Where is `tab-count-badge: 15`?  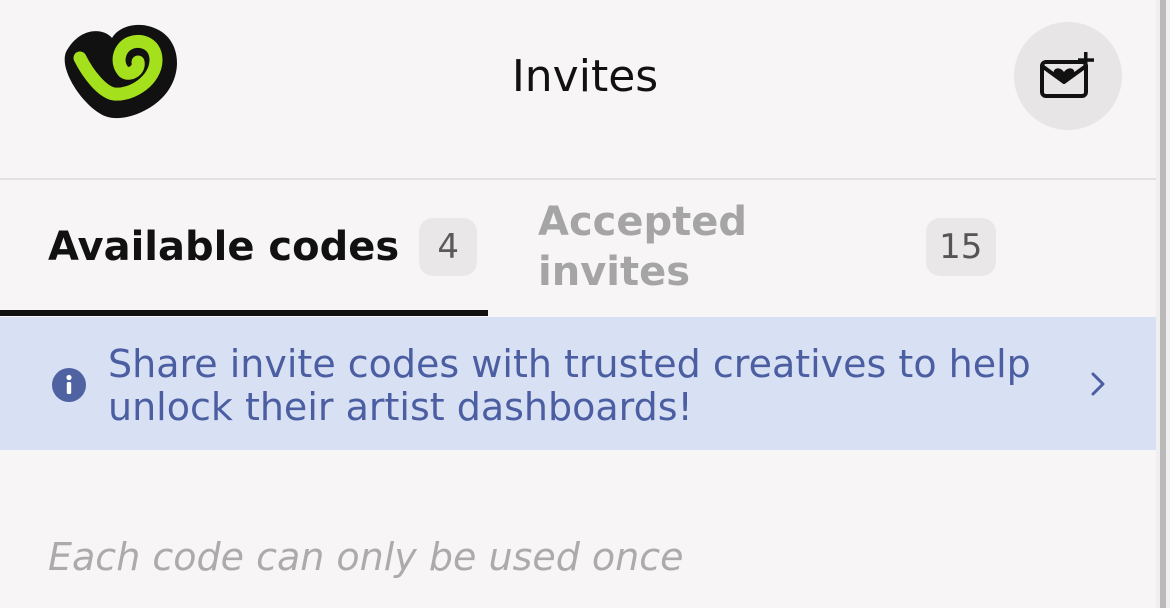 tab-count-badge: 15 is located at coordinates (960, 247).